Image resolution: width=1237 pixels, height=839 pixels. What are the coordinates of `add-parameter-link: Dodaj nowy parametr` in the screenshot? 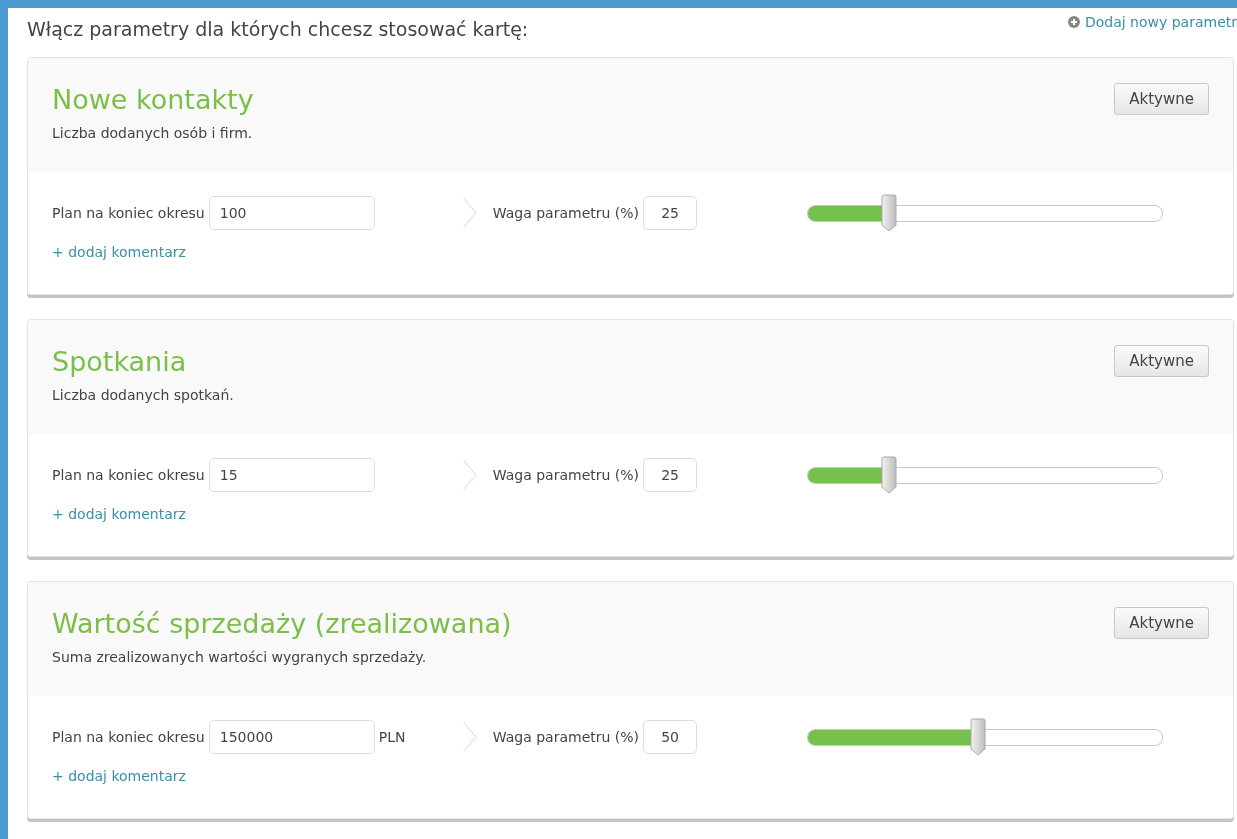 It's located at (1152, 22).